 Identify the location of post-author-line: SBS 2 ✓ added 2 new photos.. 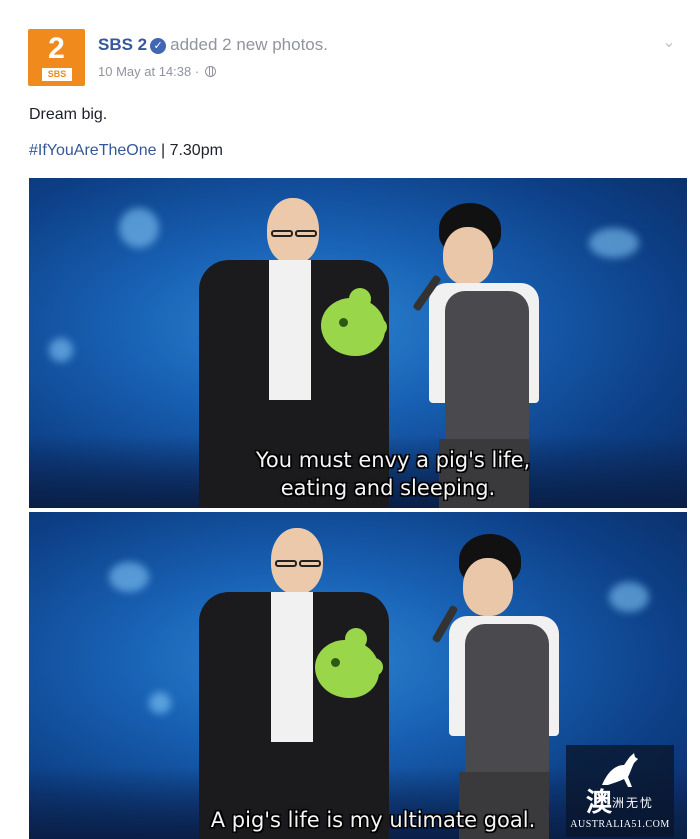
(213, 45).